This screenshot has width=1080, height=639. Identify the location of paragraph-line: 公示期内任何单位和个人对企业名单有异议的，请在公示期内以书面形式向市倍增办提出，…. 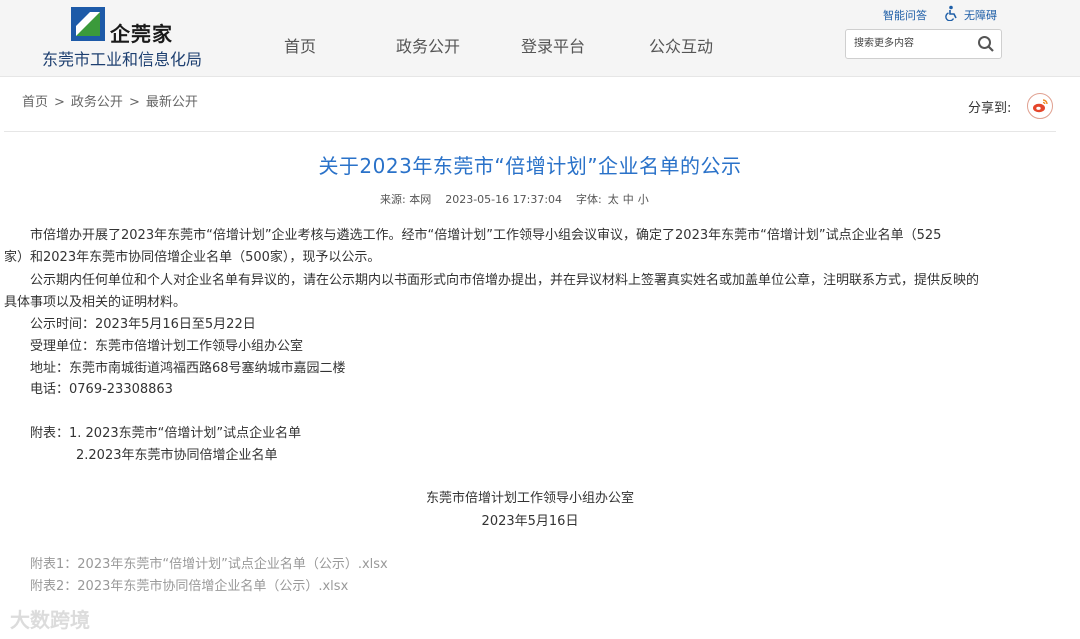
(505, 280).